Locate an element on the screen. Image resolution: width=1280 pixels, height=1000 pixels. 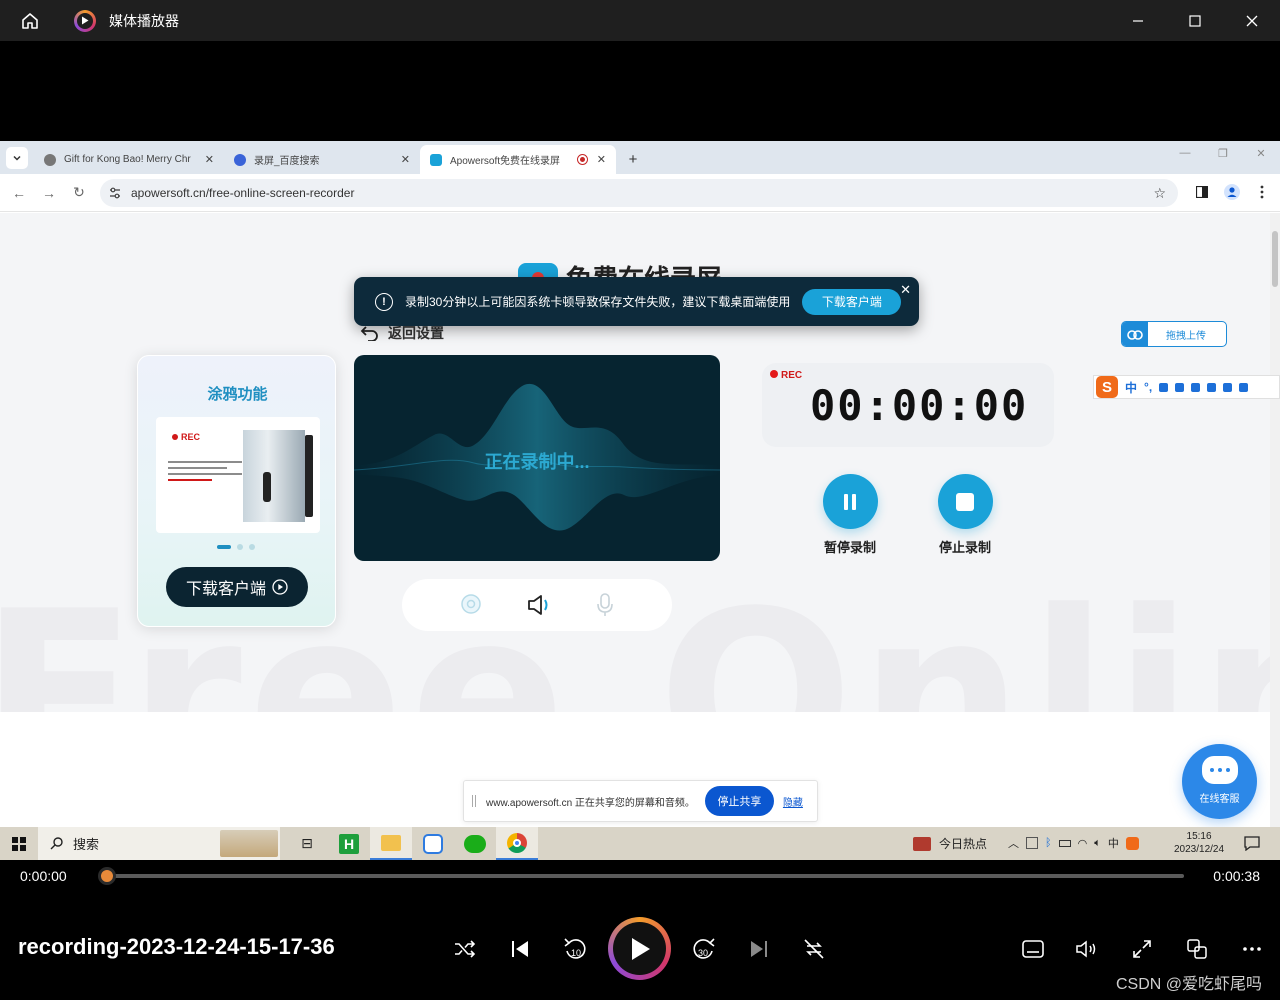
tray-app-icon is located at coordinates (1032, 843).